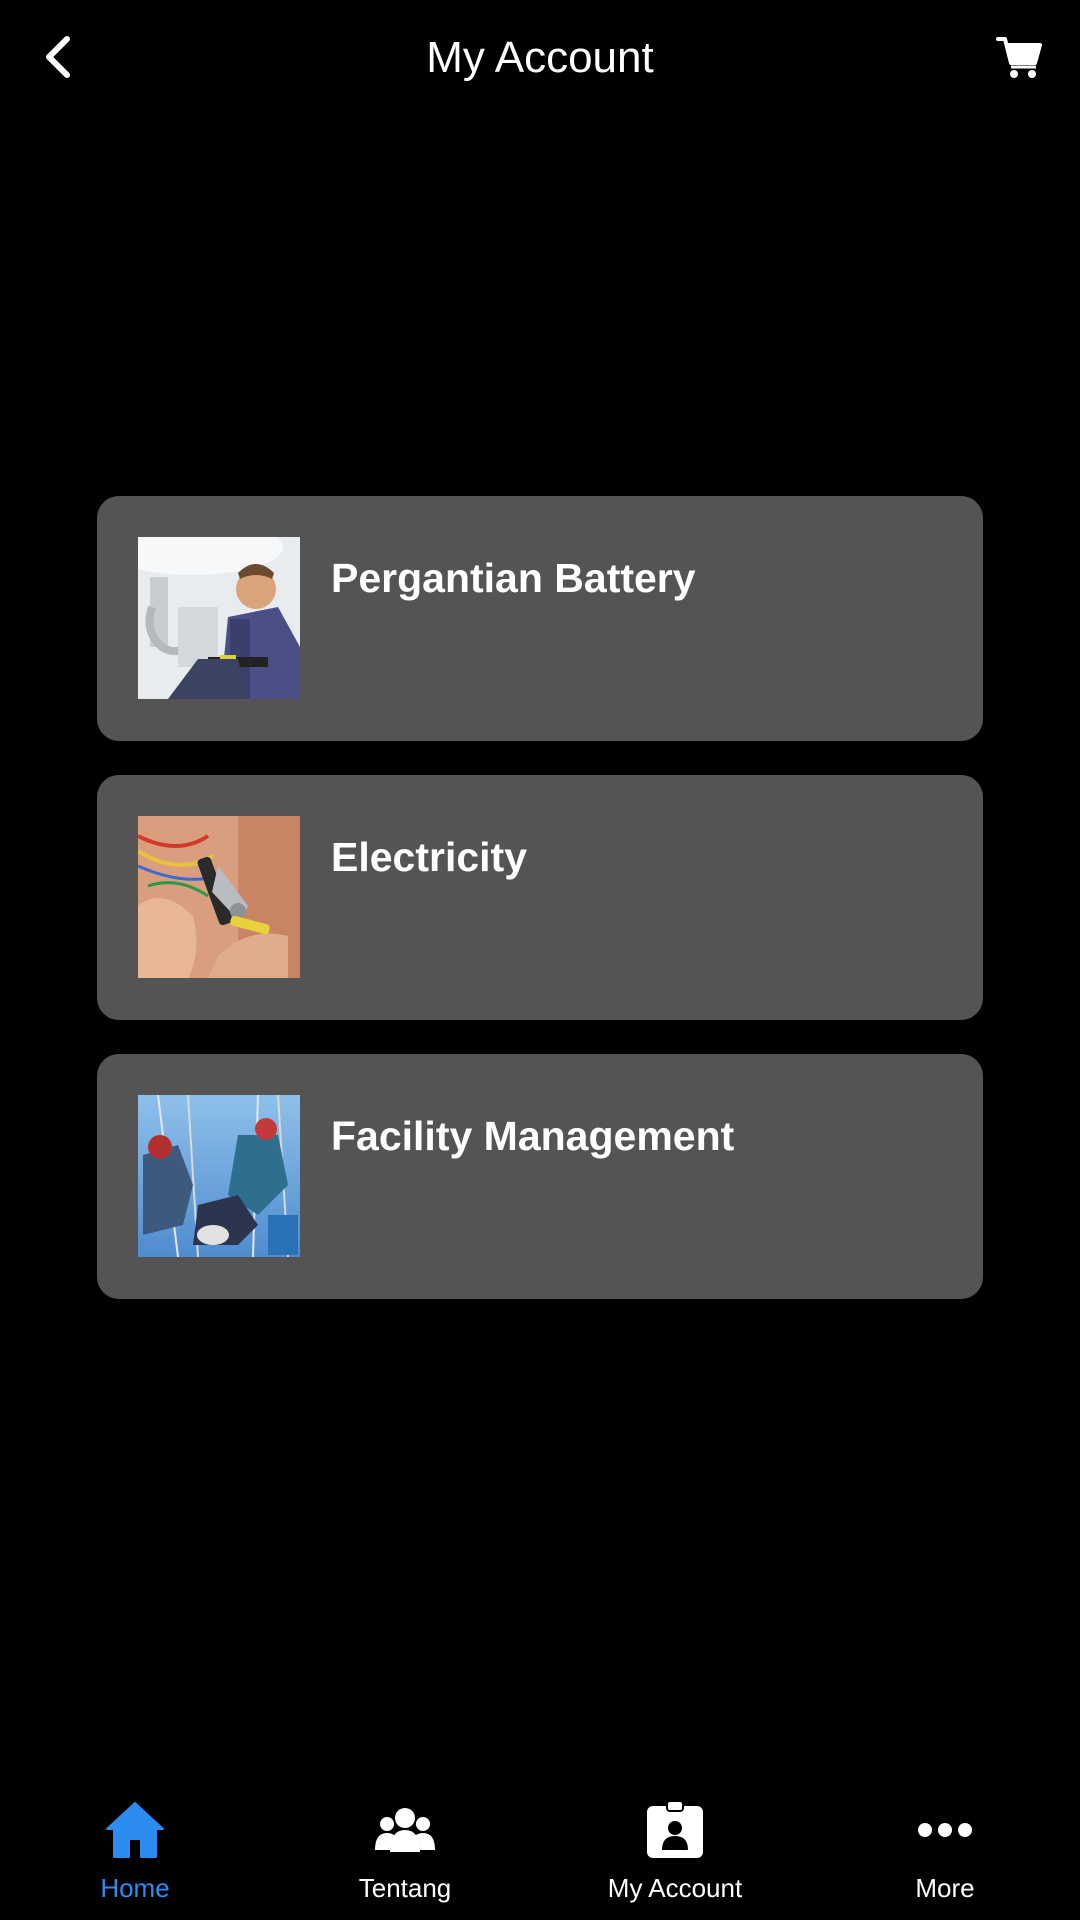 Image resolution: width=1080 pixels, height=1920 pixels. What do you see at coordinates (513, 578) in the screenshot?
I see `service-label: Pergantian Battery` at bounding box center [513, 578].